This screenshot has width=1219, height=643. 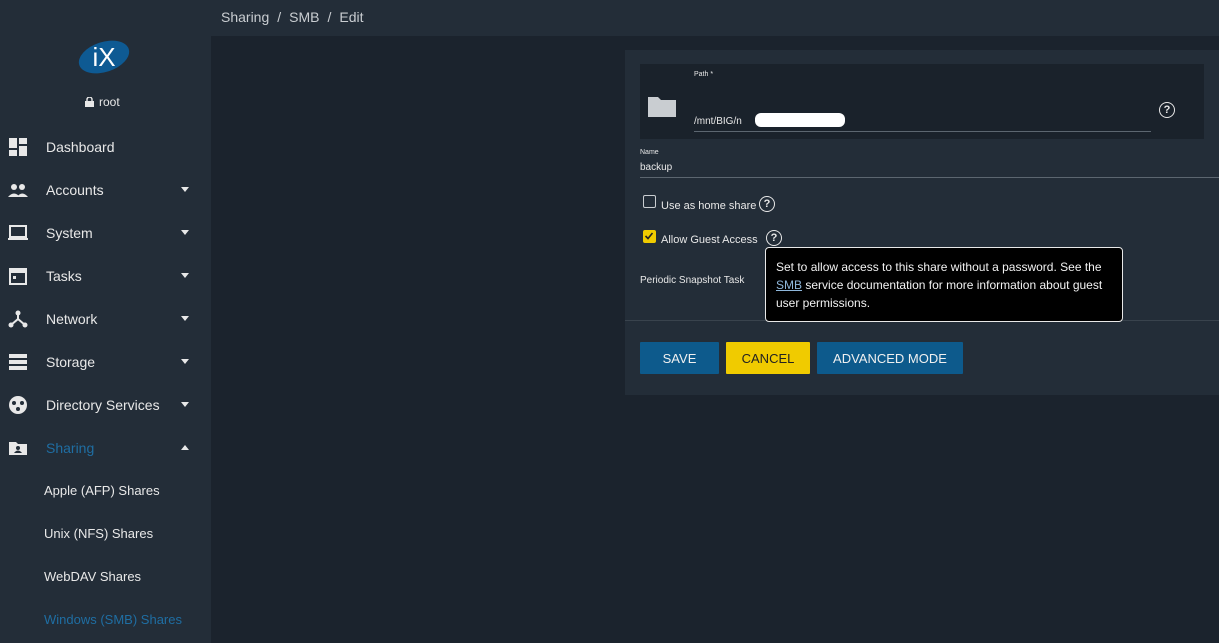 What do you see at coordinates (69, 232) in the screenshot?
I see `nav-label: System` at bounding box center [69, 232].